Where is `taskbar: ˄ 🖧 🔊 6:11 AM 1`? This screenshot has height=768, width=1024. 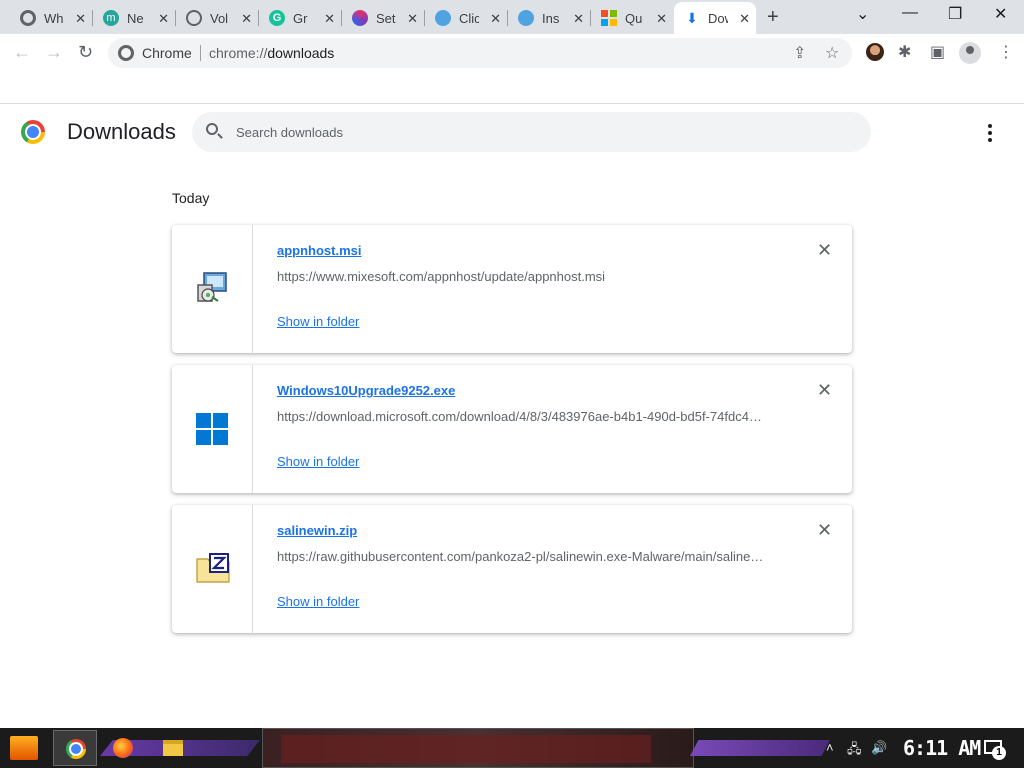 taskbar: ˄ 🖧 🔊 6:11 AM 1 is located at coordinates (512, 748).